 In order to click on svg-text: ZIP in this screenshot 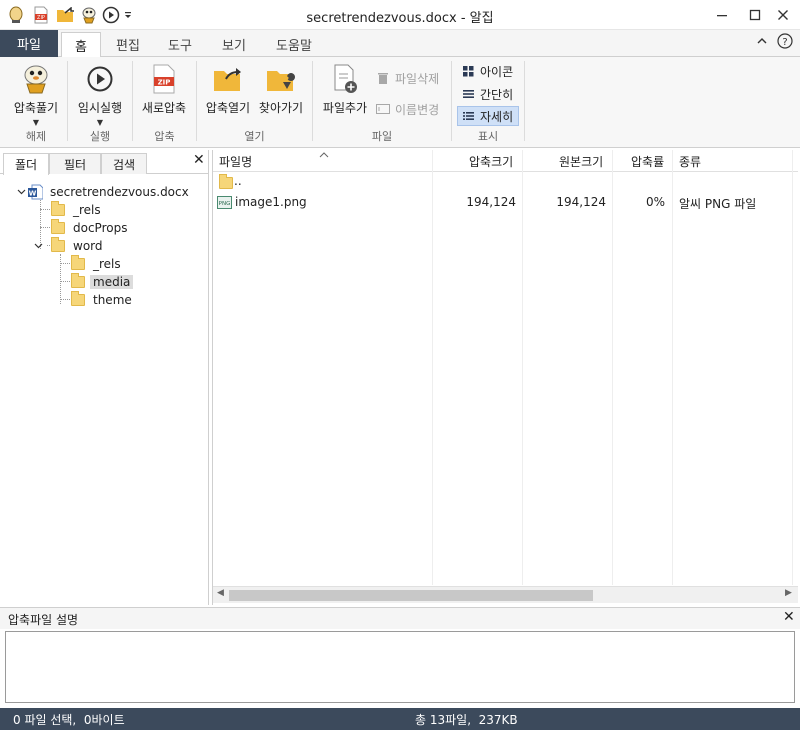, I will do `click(164, 83)`.